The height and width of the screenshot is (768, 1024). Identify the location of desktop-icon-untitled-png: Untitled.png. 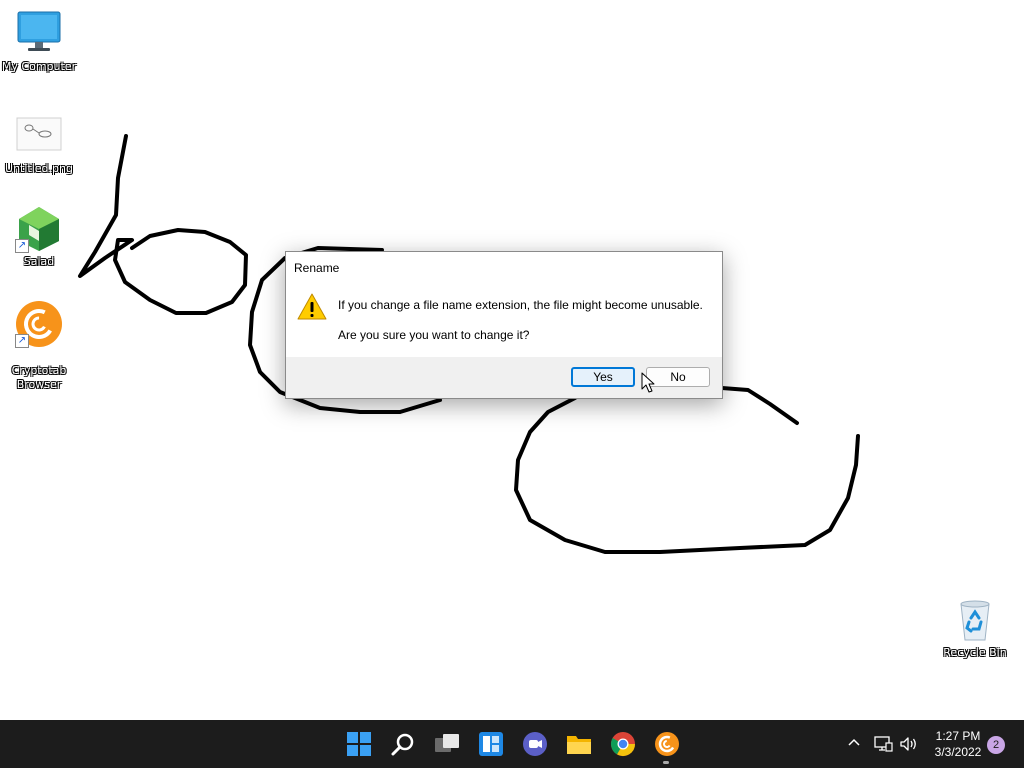
(39, 144).